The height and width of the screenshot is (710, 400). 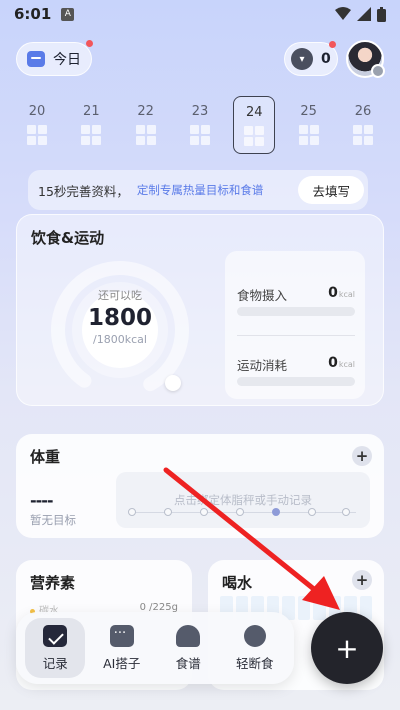 What do you see at coordinates (83, 191) in the screenshot?
I see `banner-title: 15秒完善资料，` at bounding box center [83, 191].